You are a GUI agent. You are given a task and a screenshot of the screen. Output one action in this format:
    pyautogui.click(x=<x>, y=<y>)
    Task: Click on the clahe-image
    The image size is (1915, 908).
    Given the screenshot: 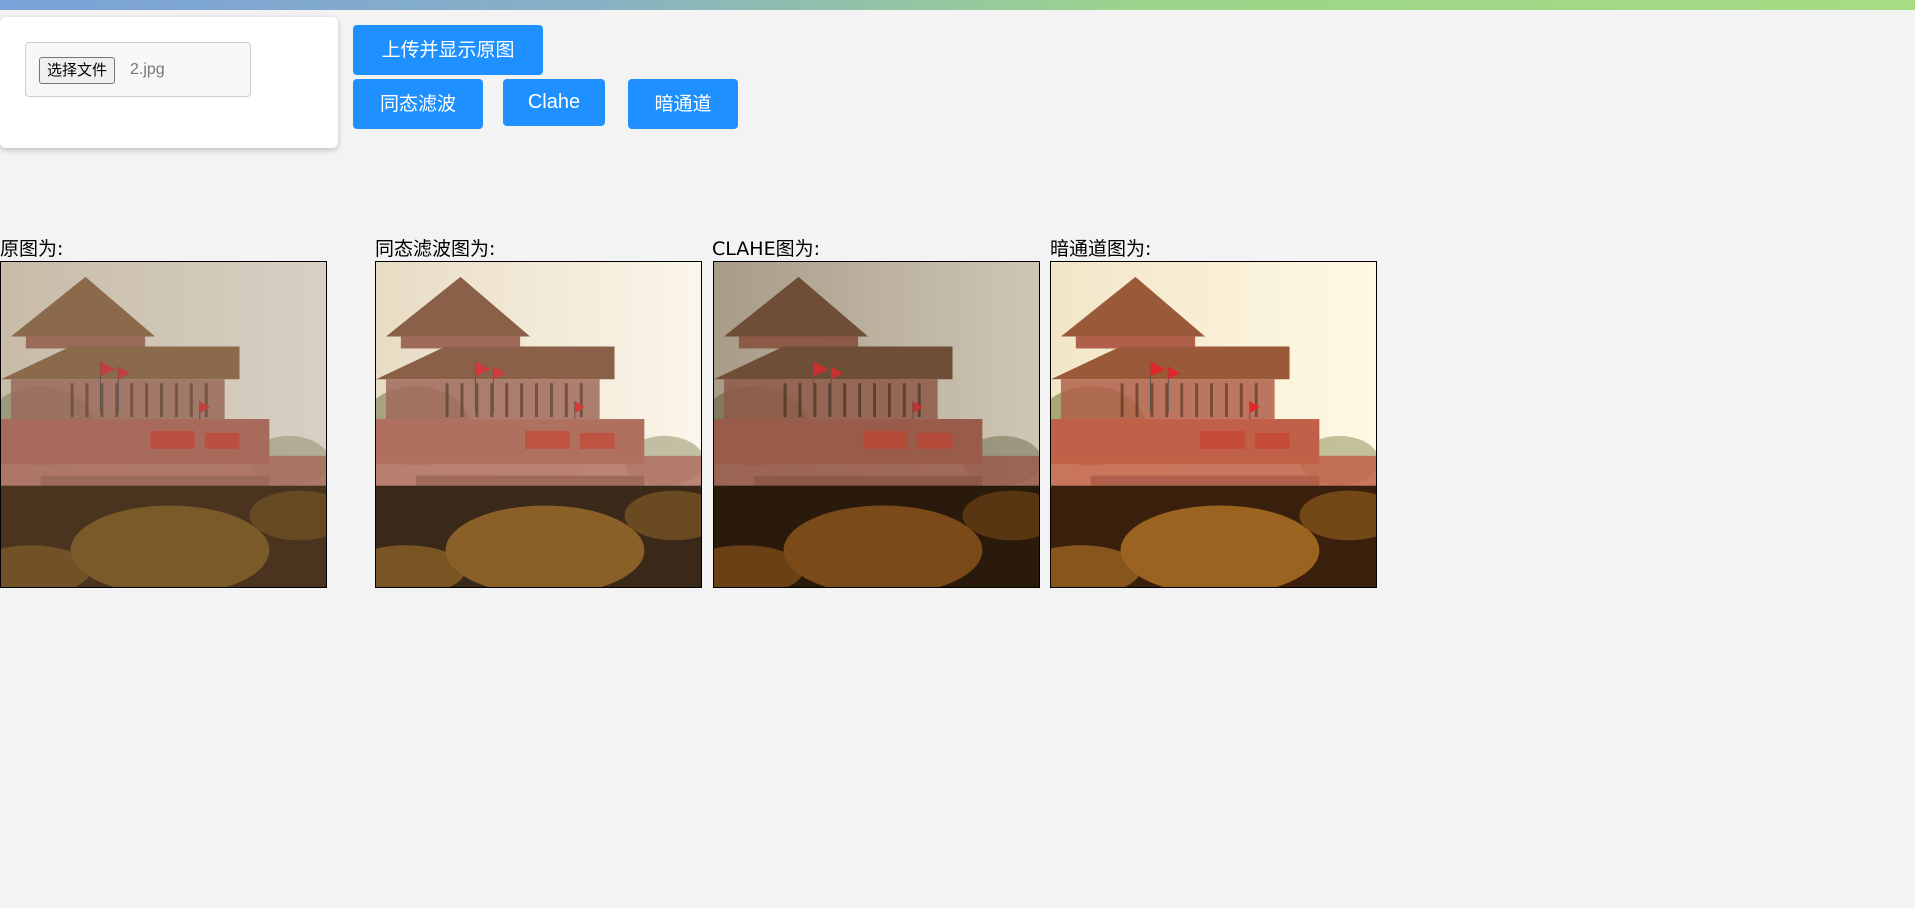 What is the action you would take?
    pyautogui.click(x=876, y=424)
    